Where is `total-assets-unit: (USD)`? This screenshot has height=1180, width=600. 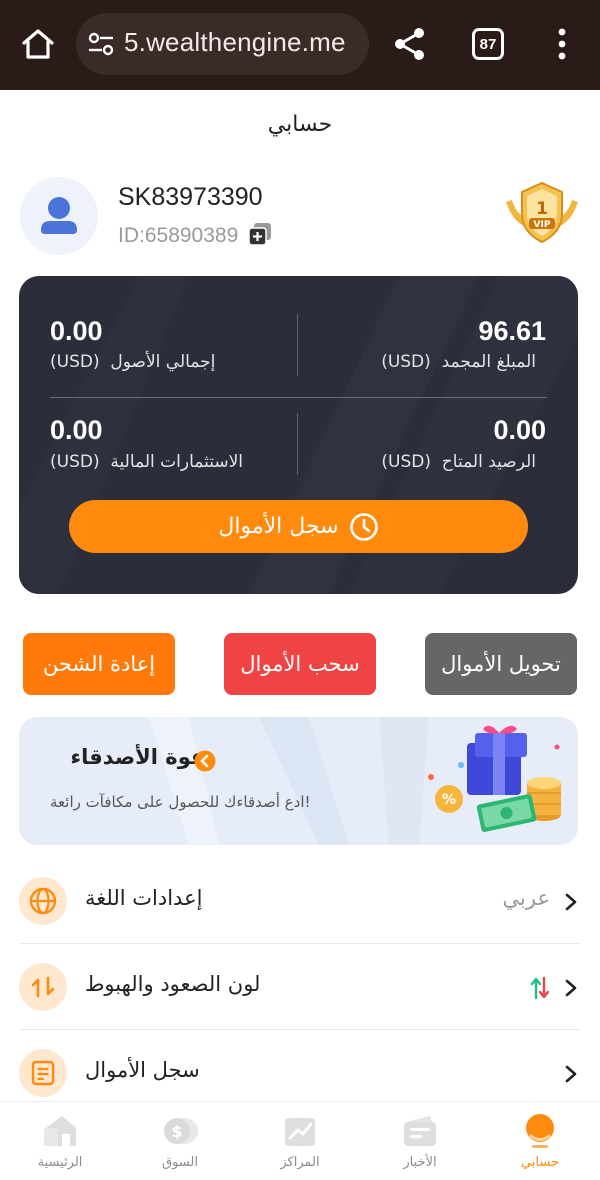 total-assets-unit: (USD) is located at coordinates (75, 362).